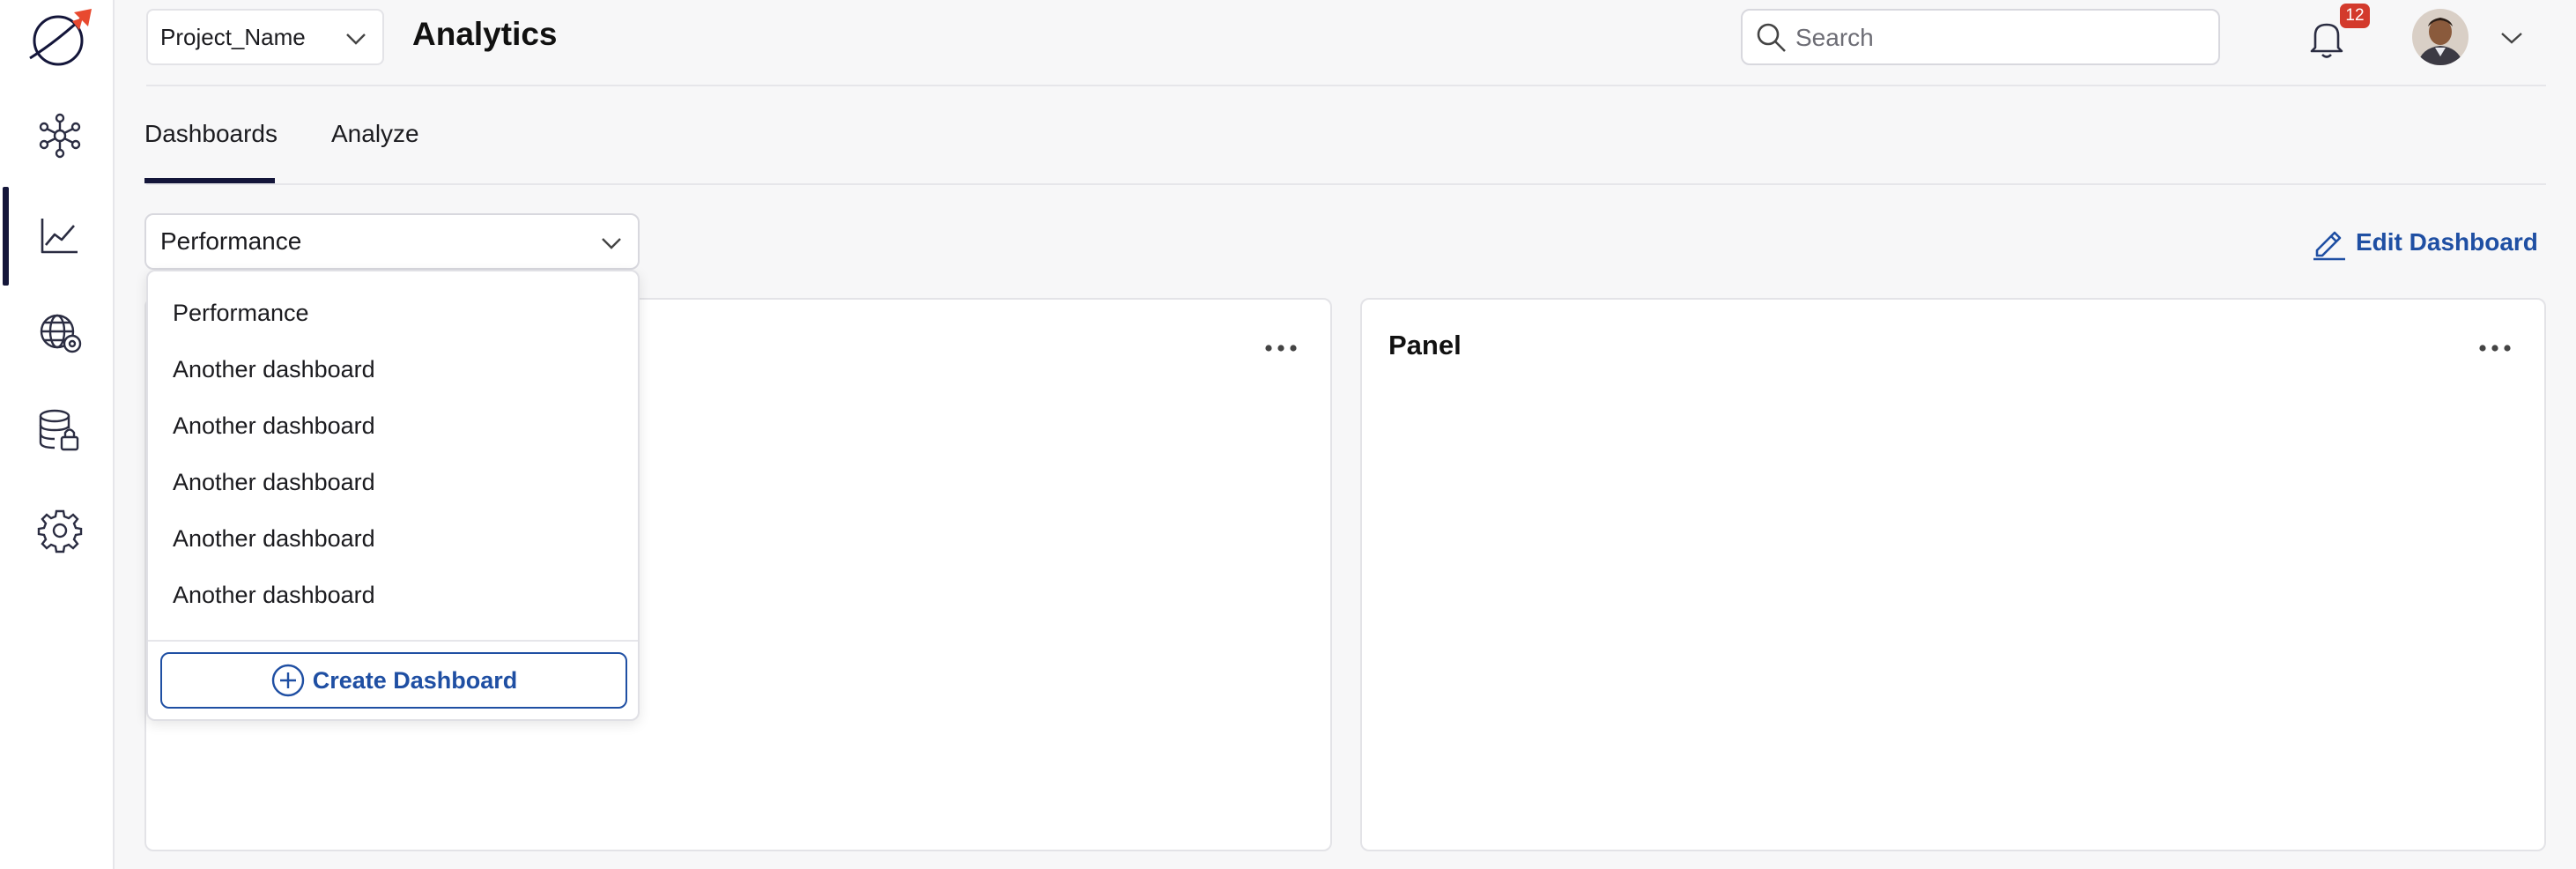 This screenshot has width=2576, height=869. Describe the element at coordinates (485, 34) in the screenshot. I see `page-title: Analytics` at that location.